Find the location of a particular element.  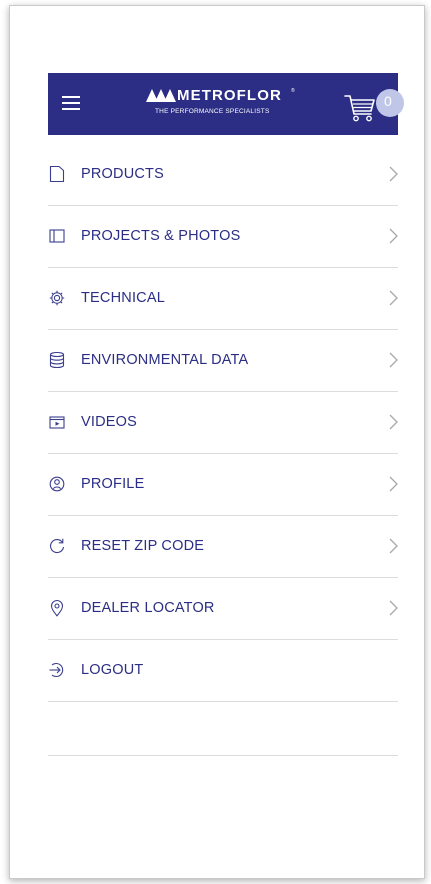

photos-icon is located at coordinates (57, 236).